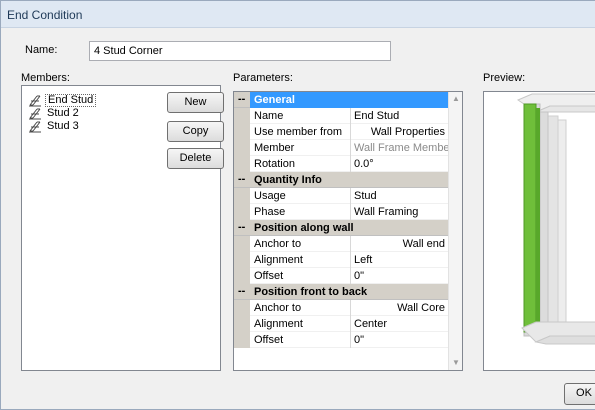  I want to click on category-title: General, so click(274, 100).